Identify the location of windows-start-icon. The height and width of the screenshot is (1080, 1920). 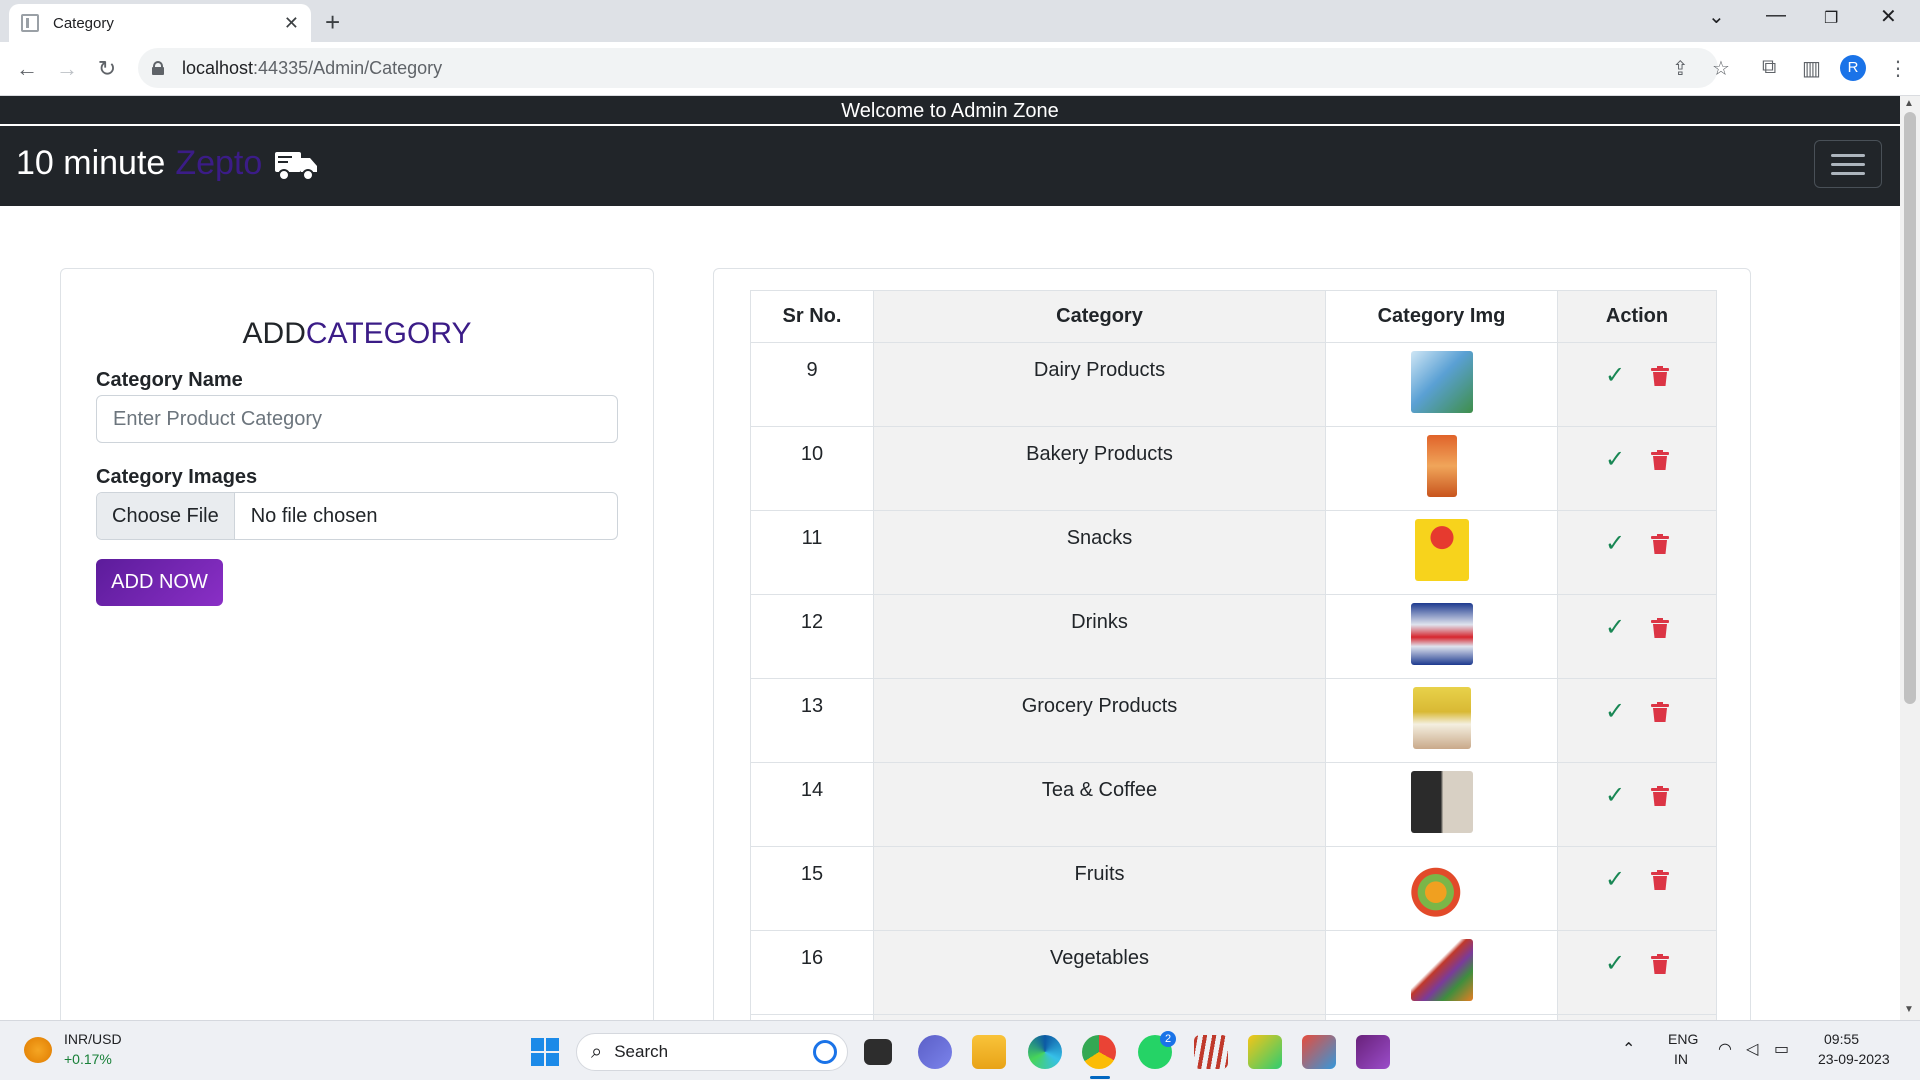
(545, 1052).